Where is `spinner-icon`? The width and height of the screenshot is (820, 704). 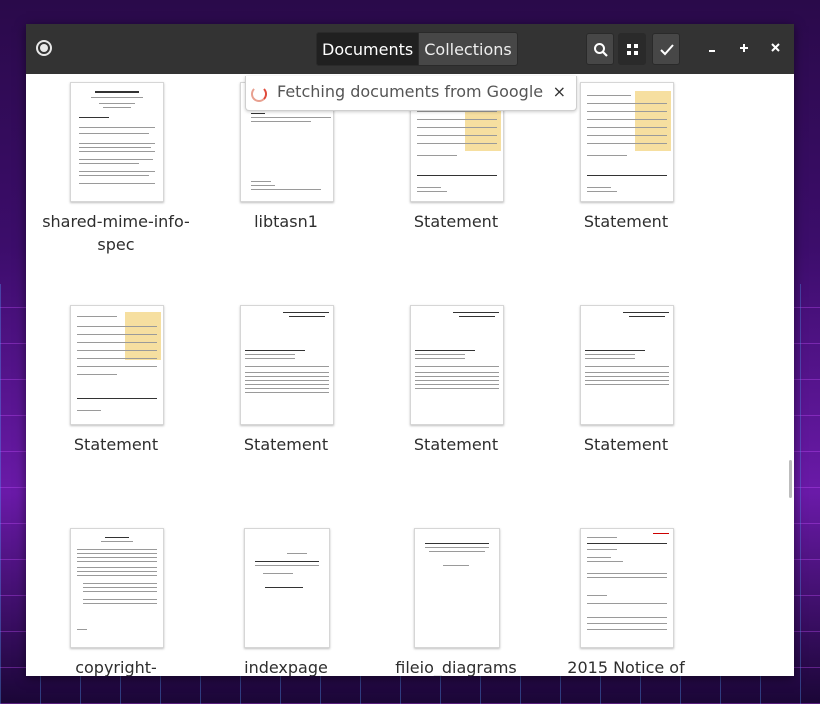 spinner-icon is located at coordinates (259, 94).